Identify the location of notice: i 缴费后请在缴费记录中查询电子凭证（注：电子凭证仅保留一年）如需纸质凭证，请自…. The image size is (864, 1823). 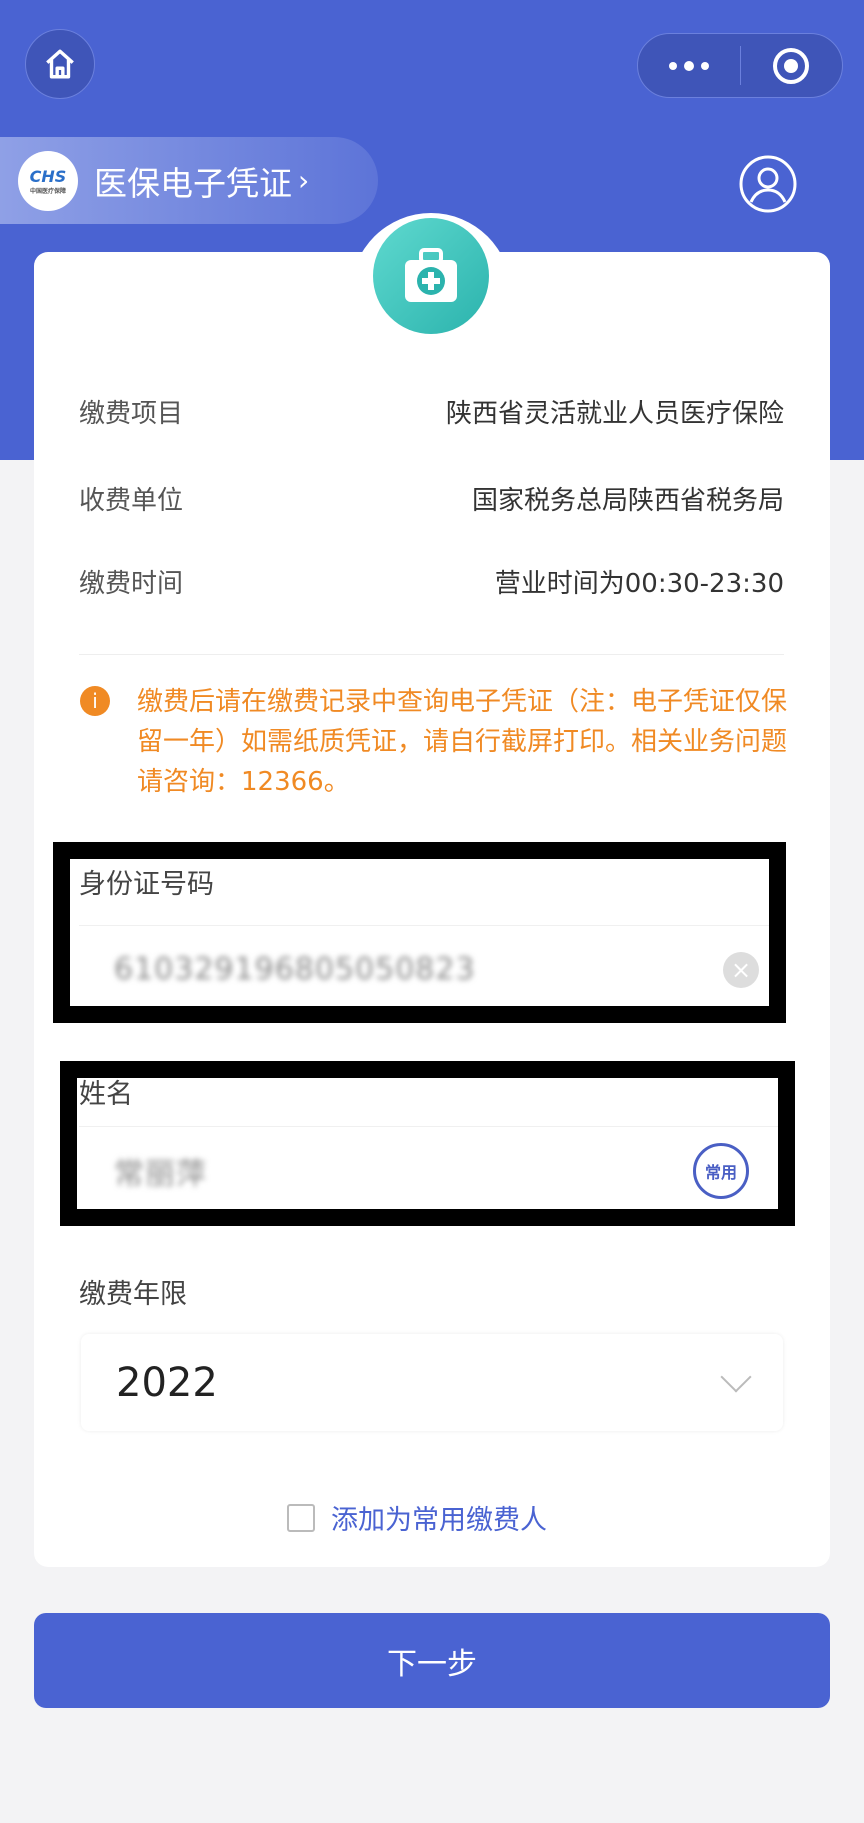
(435, 742).